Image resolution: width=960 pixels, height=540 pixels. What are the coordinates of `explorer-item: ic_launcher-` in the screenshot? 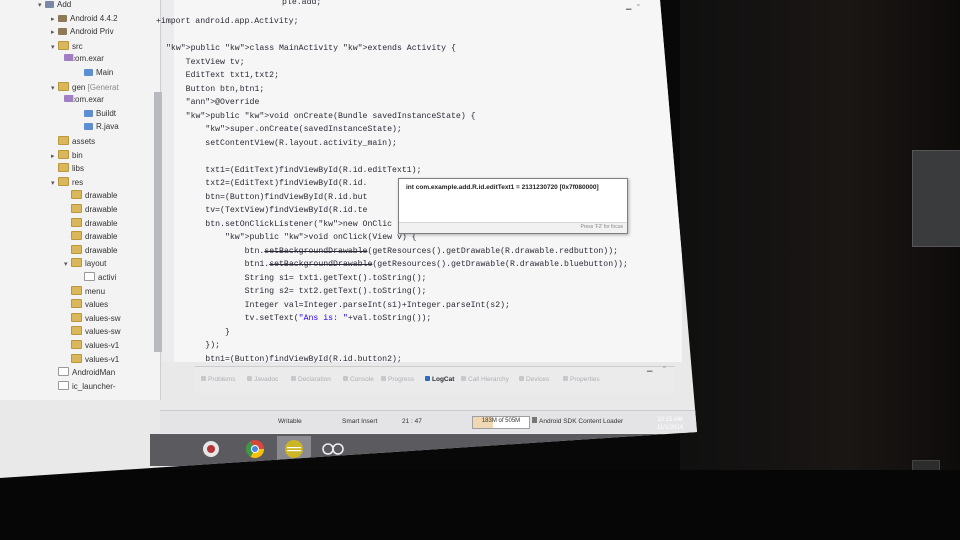 It's located at (83, 385).